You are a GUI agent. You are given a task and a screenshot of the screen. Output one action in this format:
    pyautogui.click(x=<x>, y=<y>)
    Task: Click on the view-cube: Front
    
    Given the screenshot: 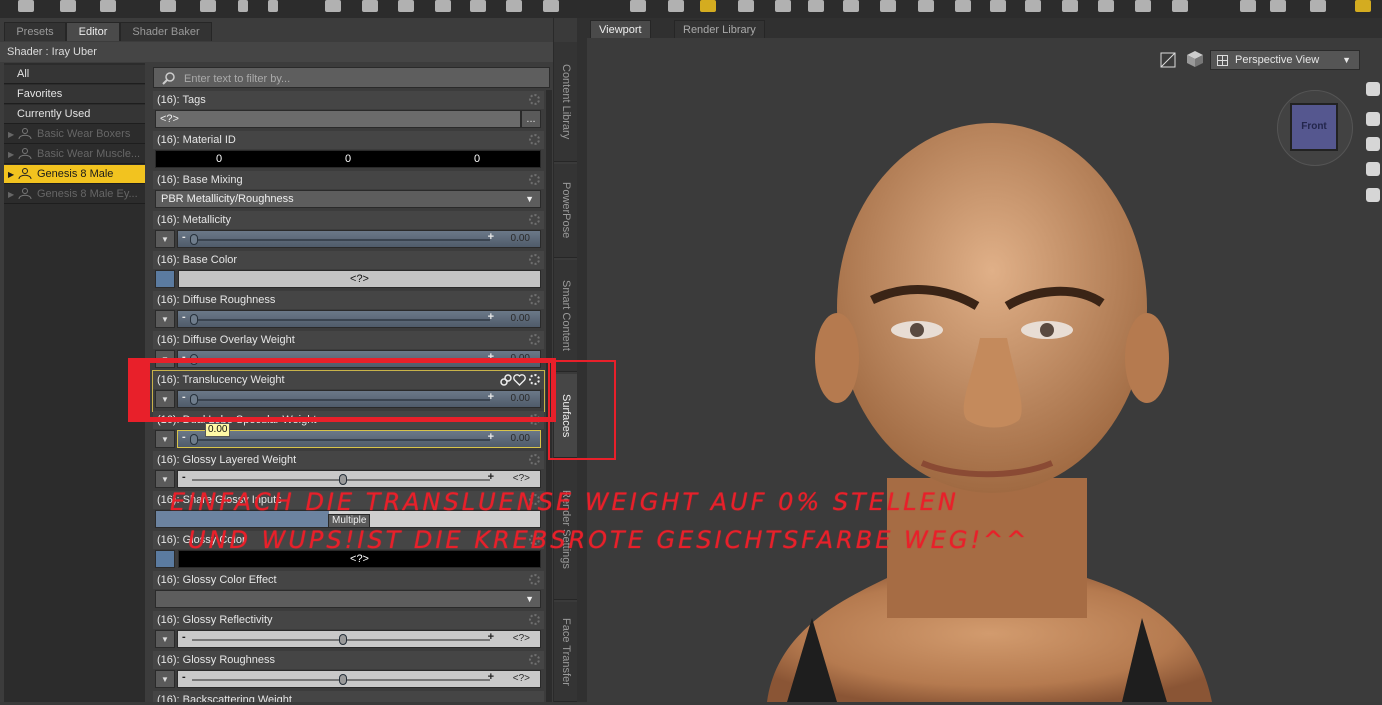 What is the action you would take?
    pyautogui.click(x=1314, y=127)
    